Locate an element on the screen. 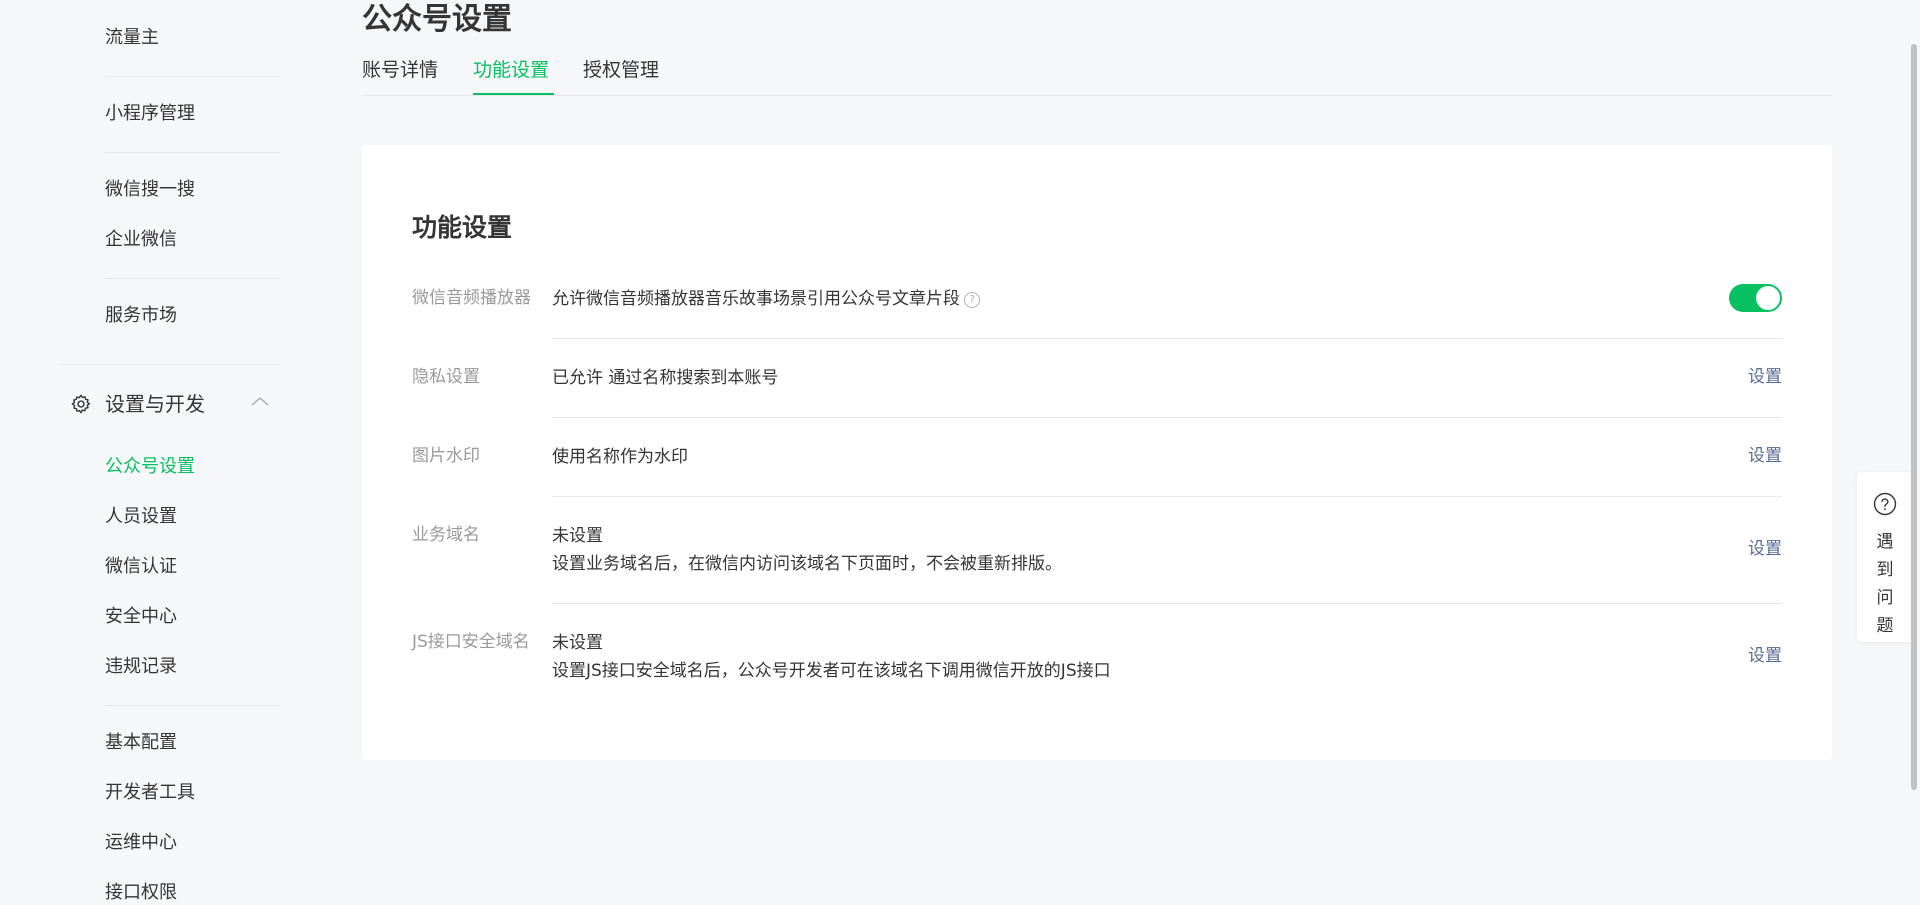  help-float-label: 遇 到 问 题 is located at coordinates (1885, 584).